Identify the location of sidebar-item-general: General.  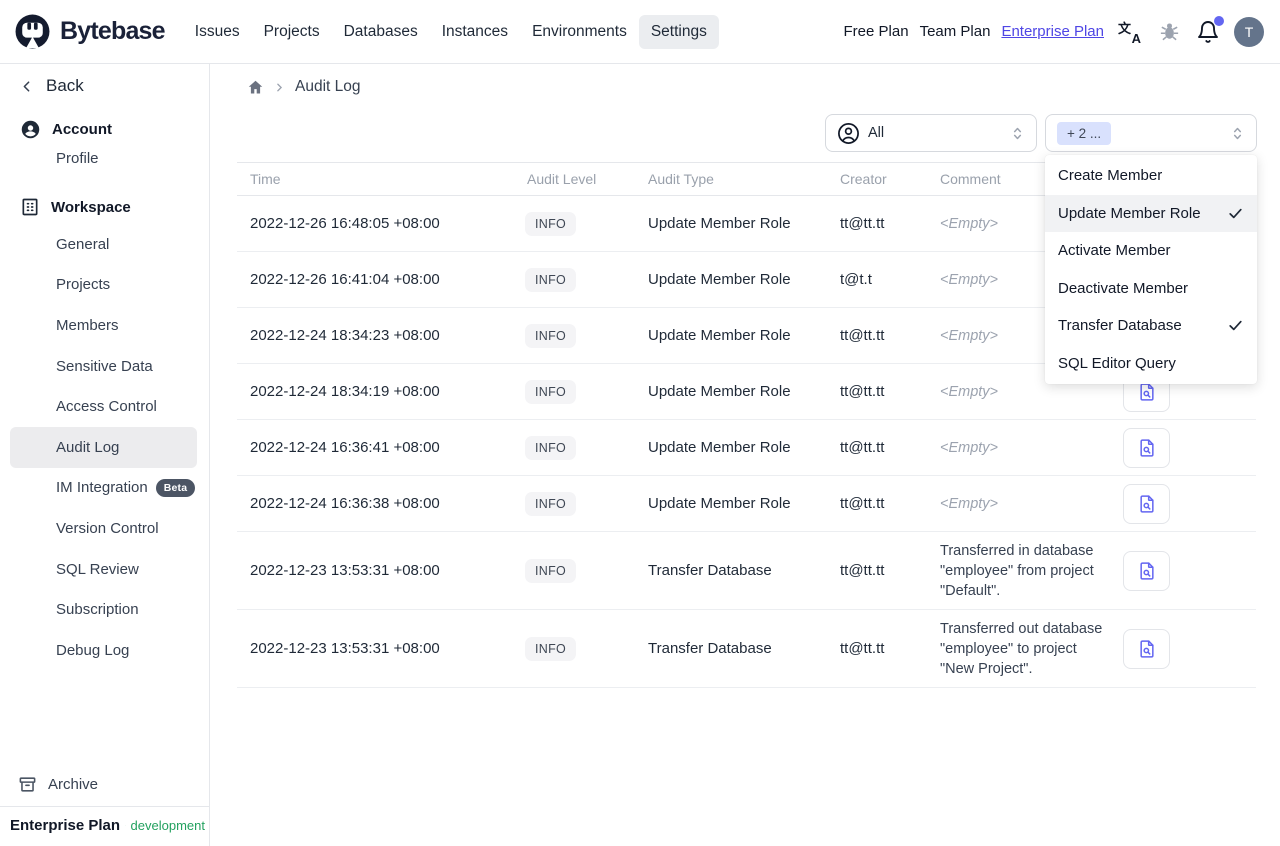
(103, 244).